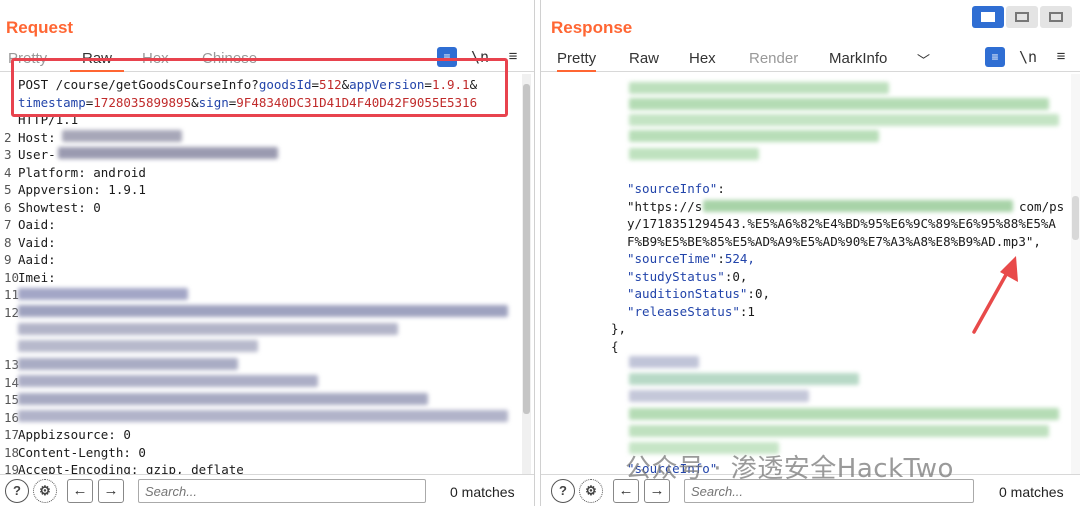 The height and width of the screenshot is (506, 1080). I want to click on request-header-line: Imei:, so click(37, 277).